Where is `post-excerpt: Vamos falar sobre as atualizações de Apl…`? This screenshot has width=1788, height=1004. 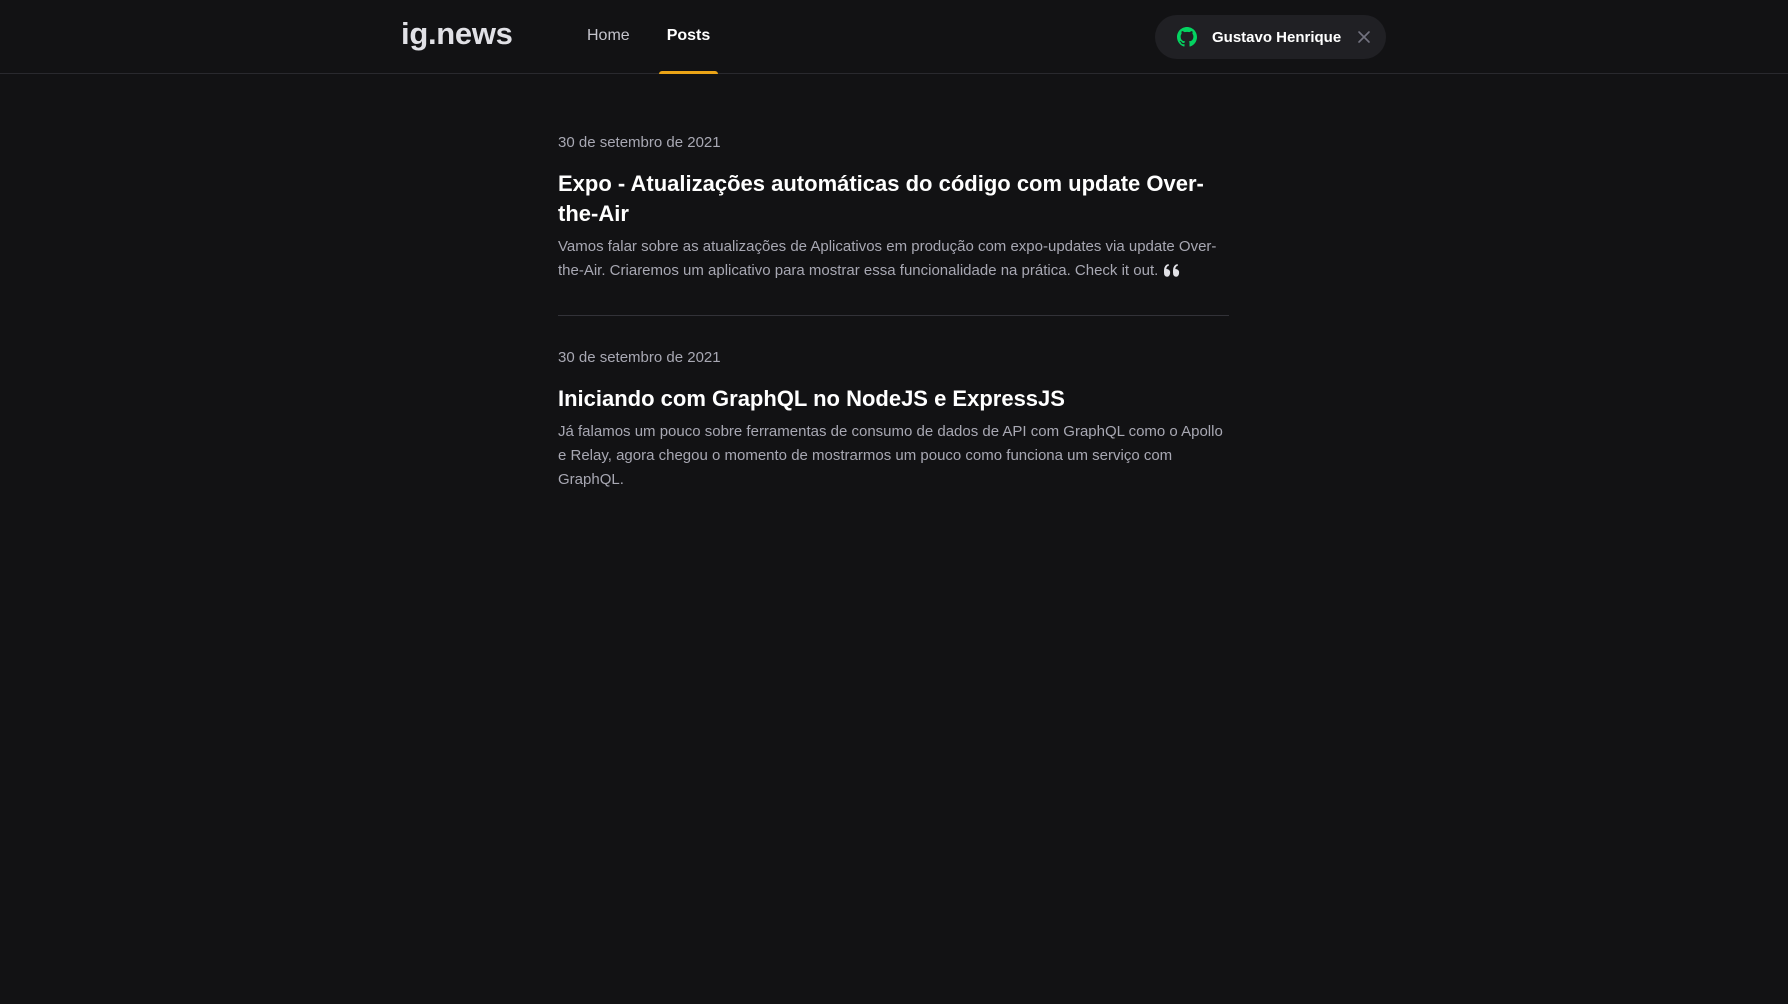 post-excerpt: Vamos falar sobre as atualizações de Apl… is located at coordinates (893, 259).